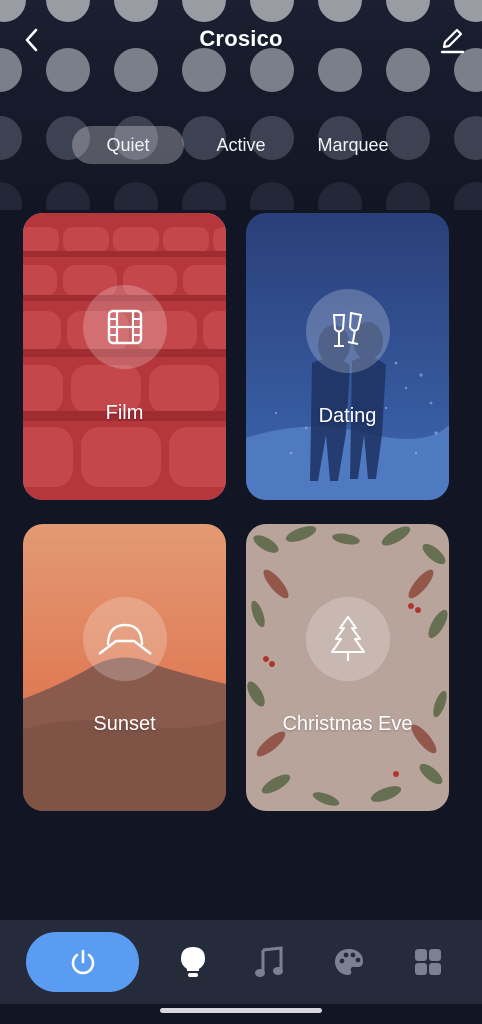 The image size is (482, 1024). What do you see at coordinates (347, 416) in the screenshot?
I see `scene-label-dating: Dating` at bounding box center [347, 416].